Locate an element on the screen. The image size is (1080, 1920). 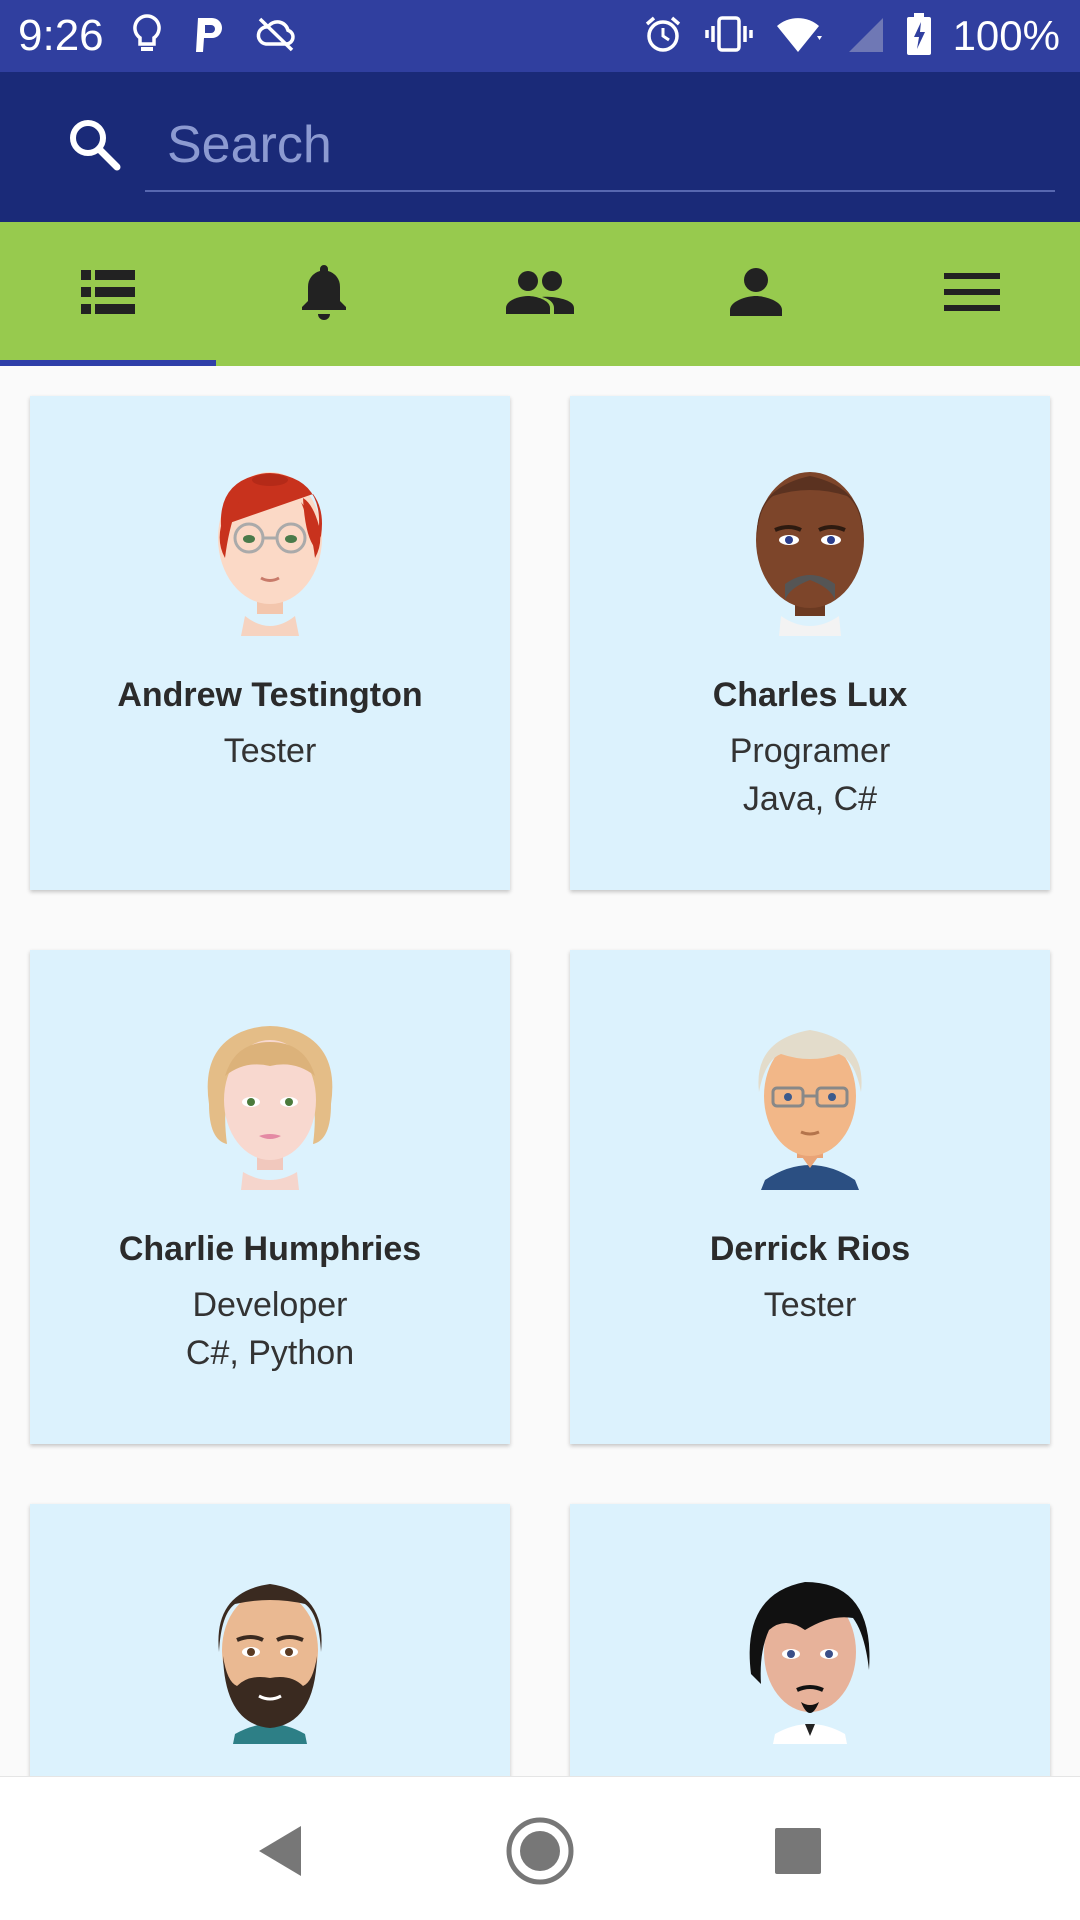
tab-notifications is located at coordinates (324, 294).